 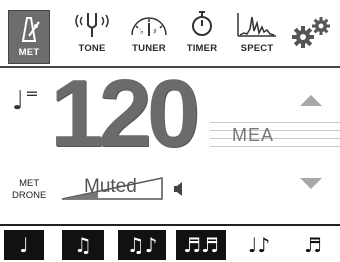 I want to click on volume-status: Muted, so click(x=110, y=186).